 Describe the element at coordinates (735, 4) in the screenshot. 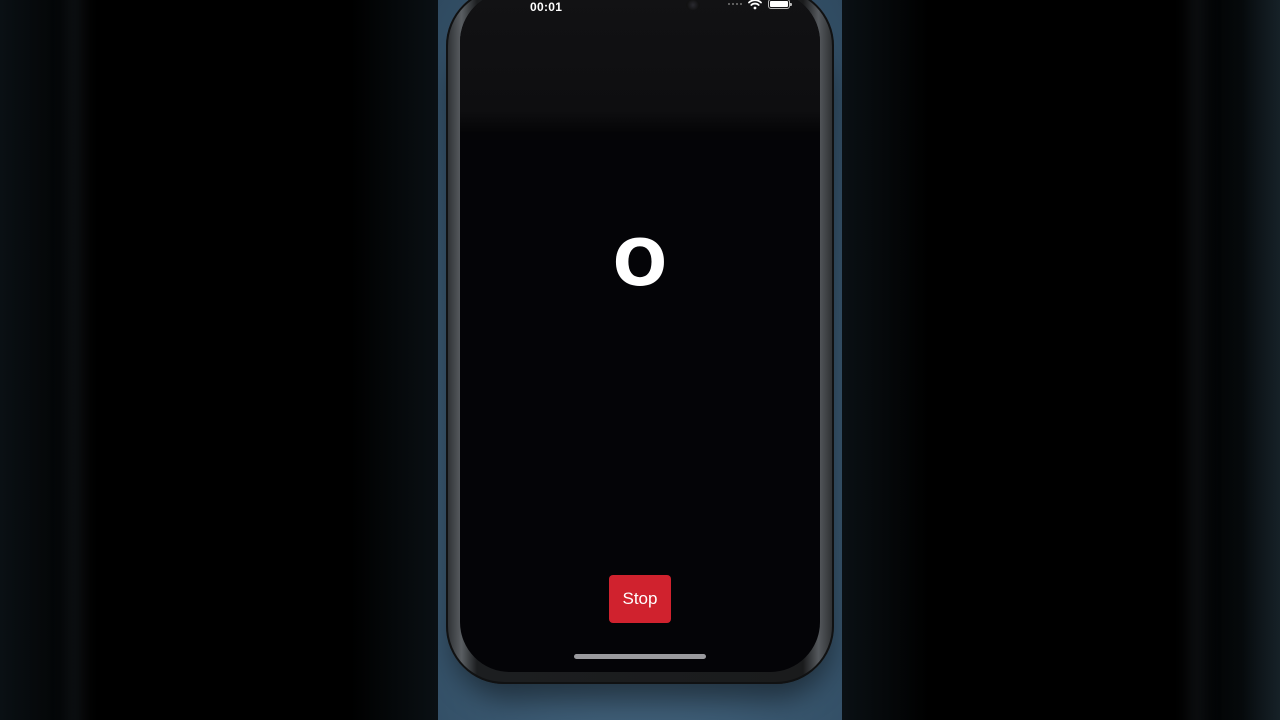

I see `signal-icon` at that location.